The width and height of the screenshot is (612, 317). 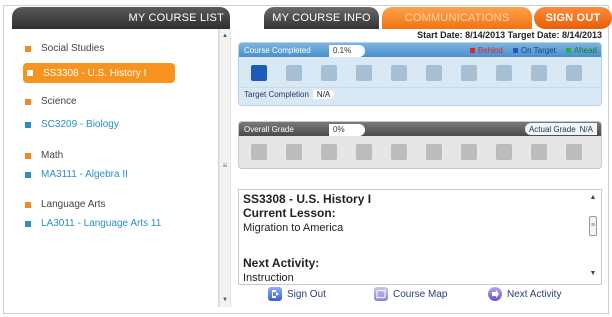 What do you see at coordinates (347, 129) in the screenshot?
I see `overall-grade-value: 0%` at bounding box center [347, 129].